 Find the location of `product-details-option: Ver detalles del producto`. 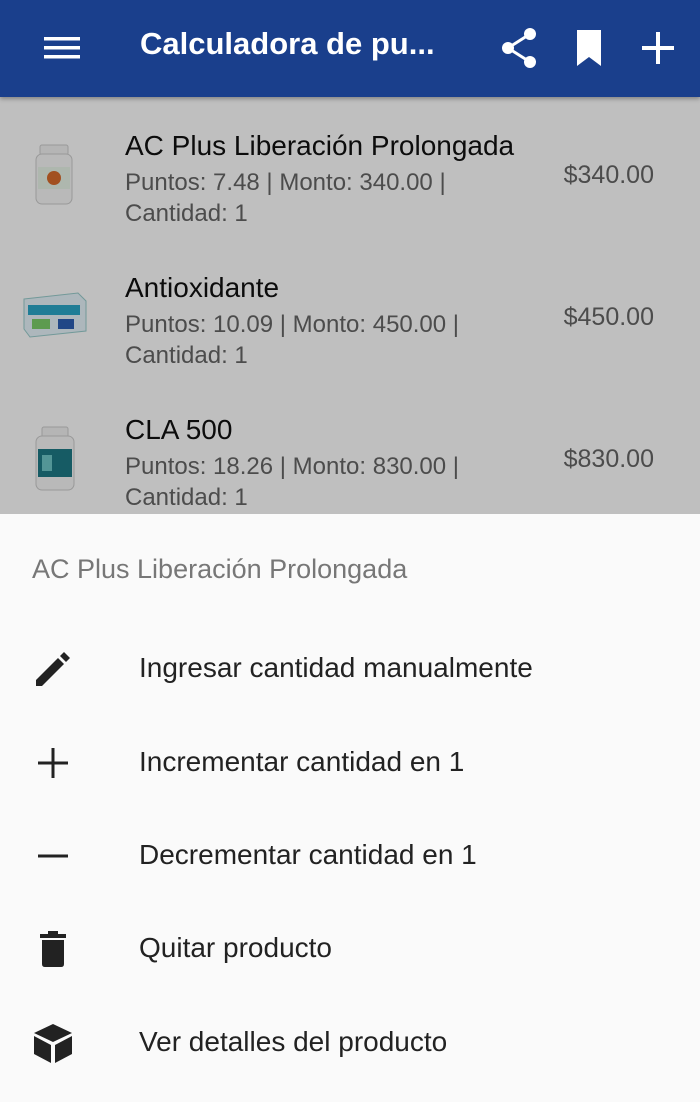

product-details-option: Ver detalles del producto is located at coordinates (350, 1040).